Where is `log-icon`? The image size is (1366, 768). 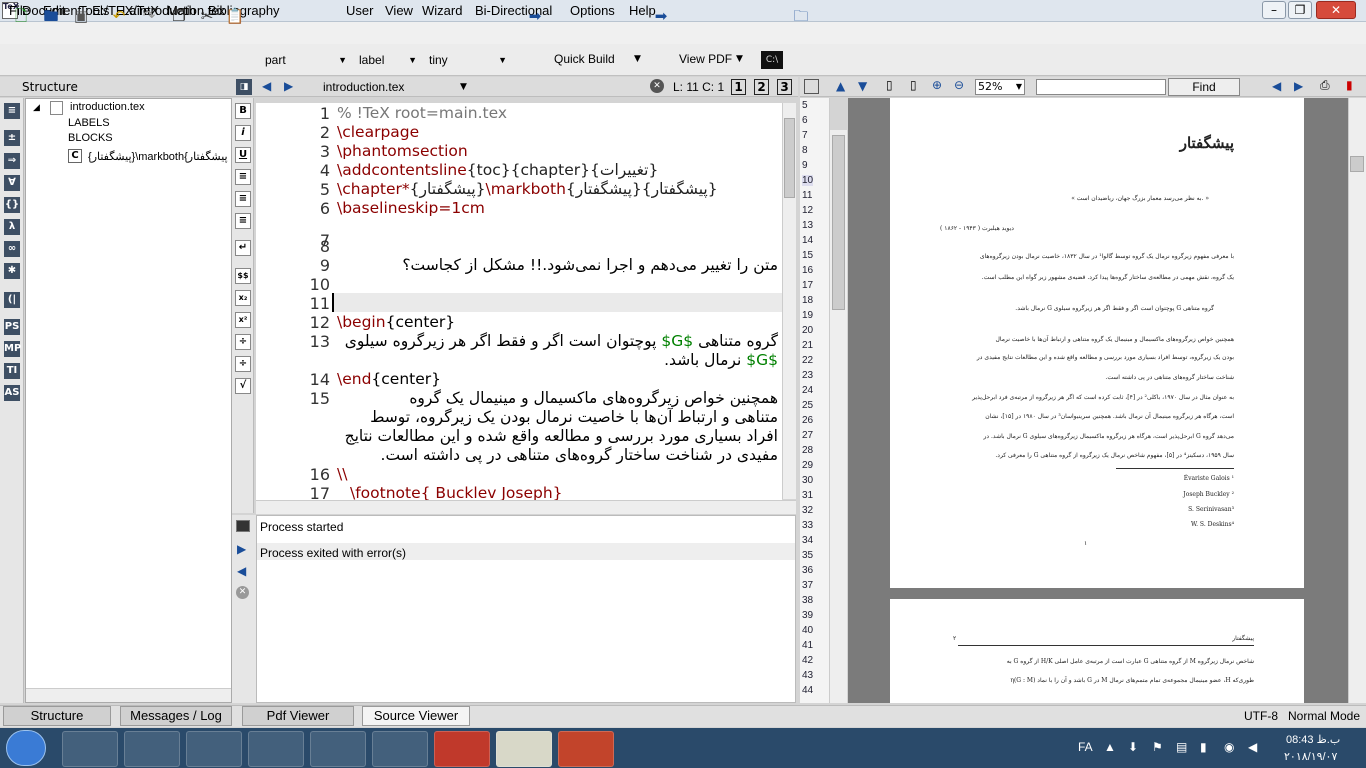 log-icon is located at coordinates (243, 526).